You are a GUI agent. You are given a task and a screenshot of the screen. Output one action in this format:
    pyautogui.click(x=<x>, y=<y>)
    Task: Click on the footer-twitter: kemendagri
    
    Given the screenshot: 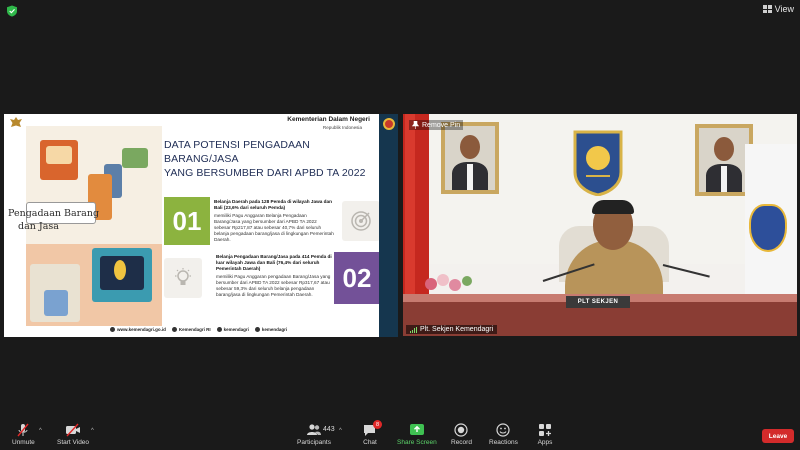 What is the action you would take?
    pyautogui.click(x=232, y=329)
    